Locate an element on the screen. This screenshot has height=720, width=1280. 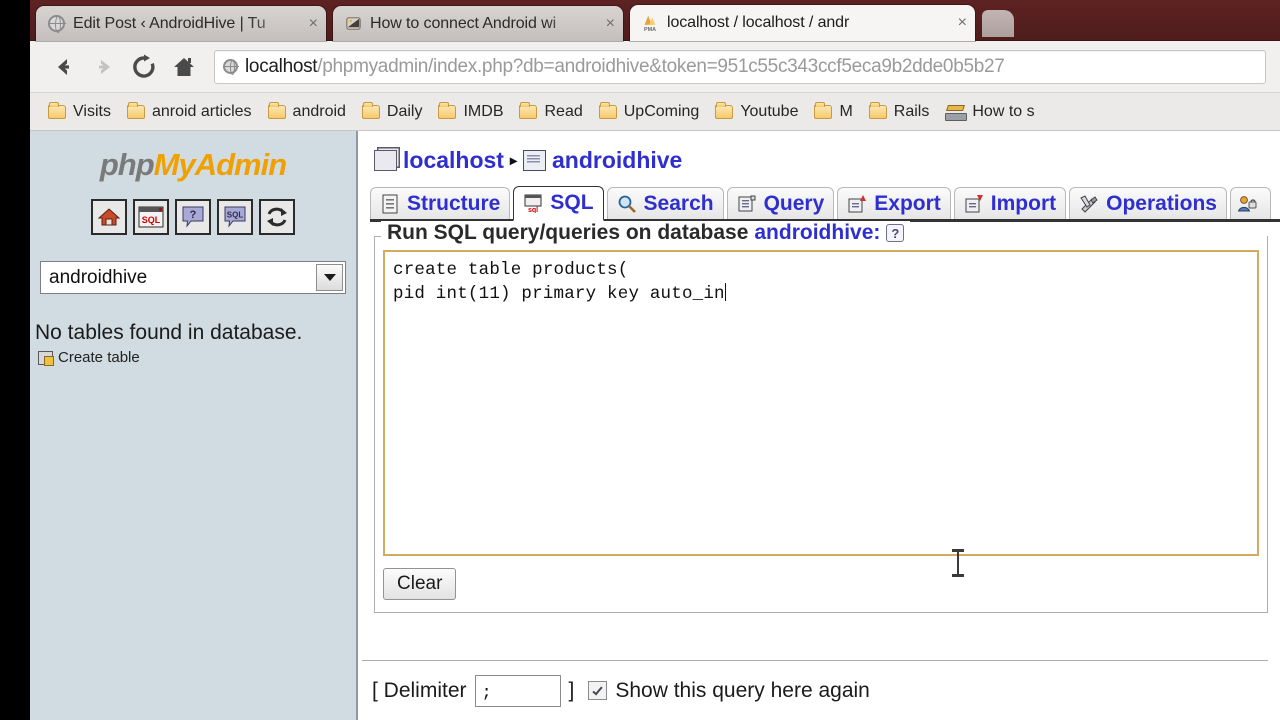
breadcrumb: localhost ▸ androidhive is located at coordinates (825, 160).